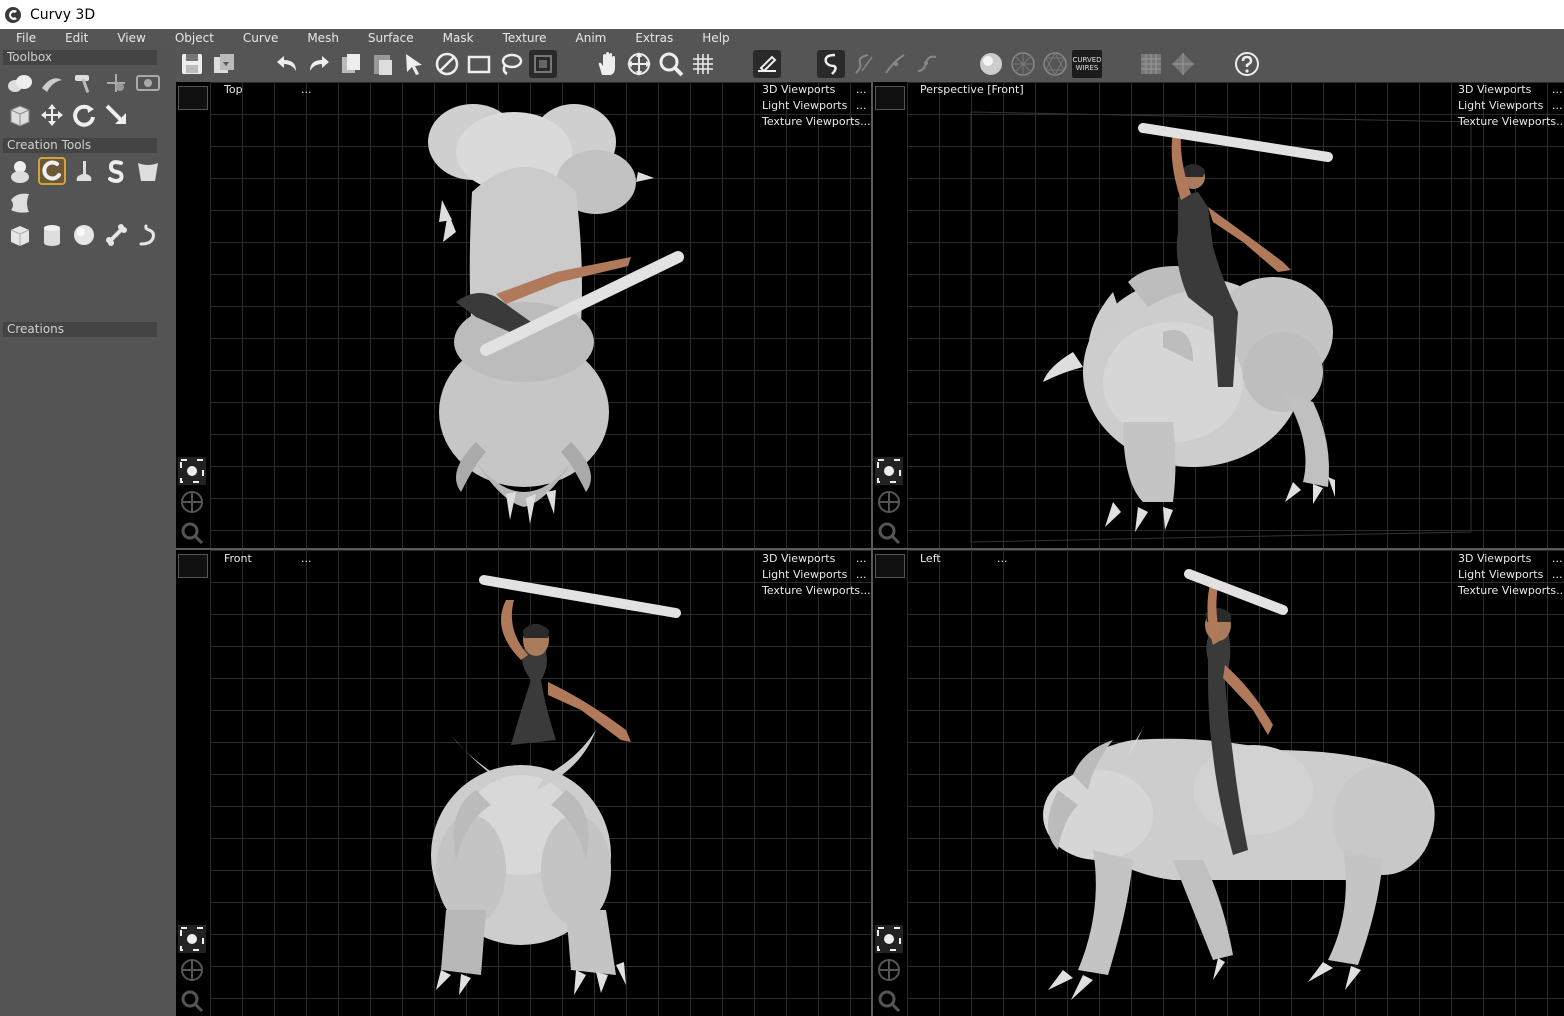  What do you see at coordinates (652, 38) in the screenshot?
I see `menu-extras: Extras` at bounding box center [652, 38].